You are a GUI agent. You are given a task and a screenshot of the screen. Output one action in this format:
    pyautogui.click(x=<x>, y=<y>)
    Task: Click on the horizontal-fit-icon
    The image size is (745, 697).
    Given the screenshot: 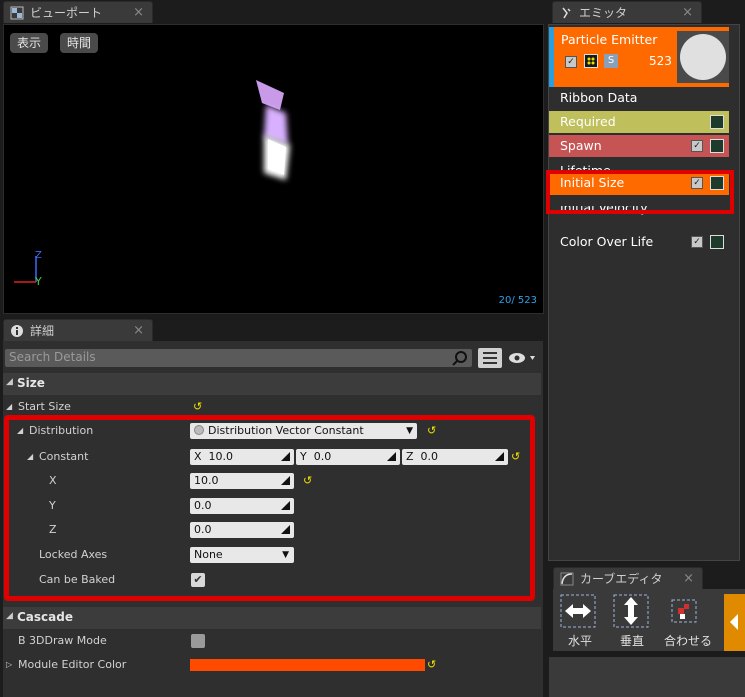 What is the action you would take?
    pyautogui.click(x=578, y=611)
    